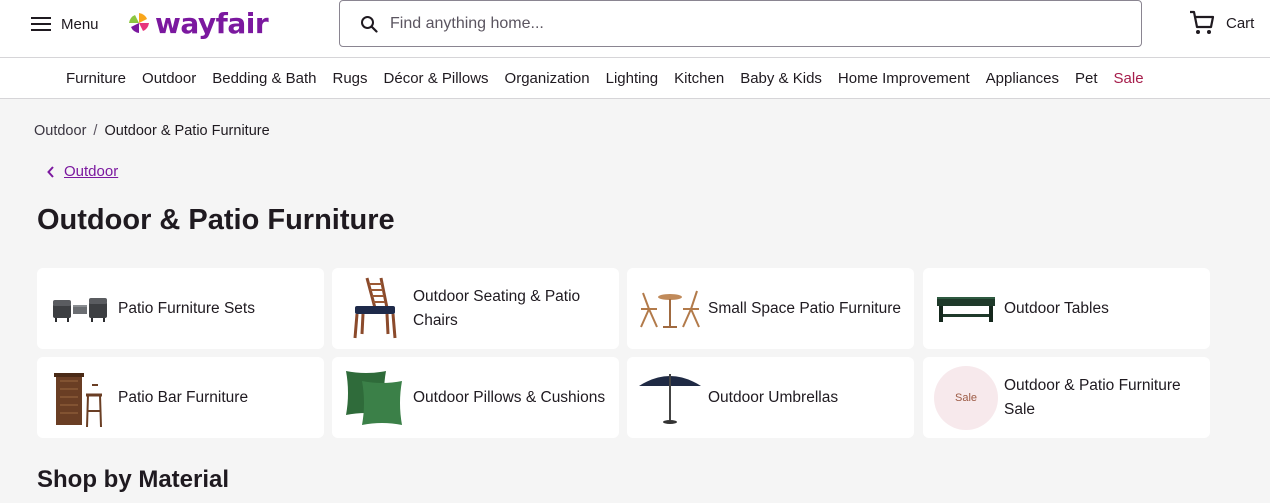  I want to click on breadcrumb: Outdoor / Outdoor & Patio Furniture, so click(152, 131).